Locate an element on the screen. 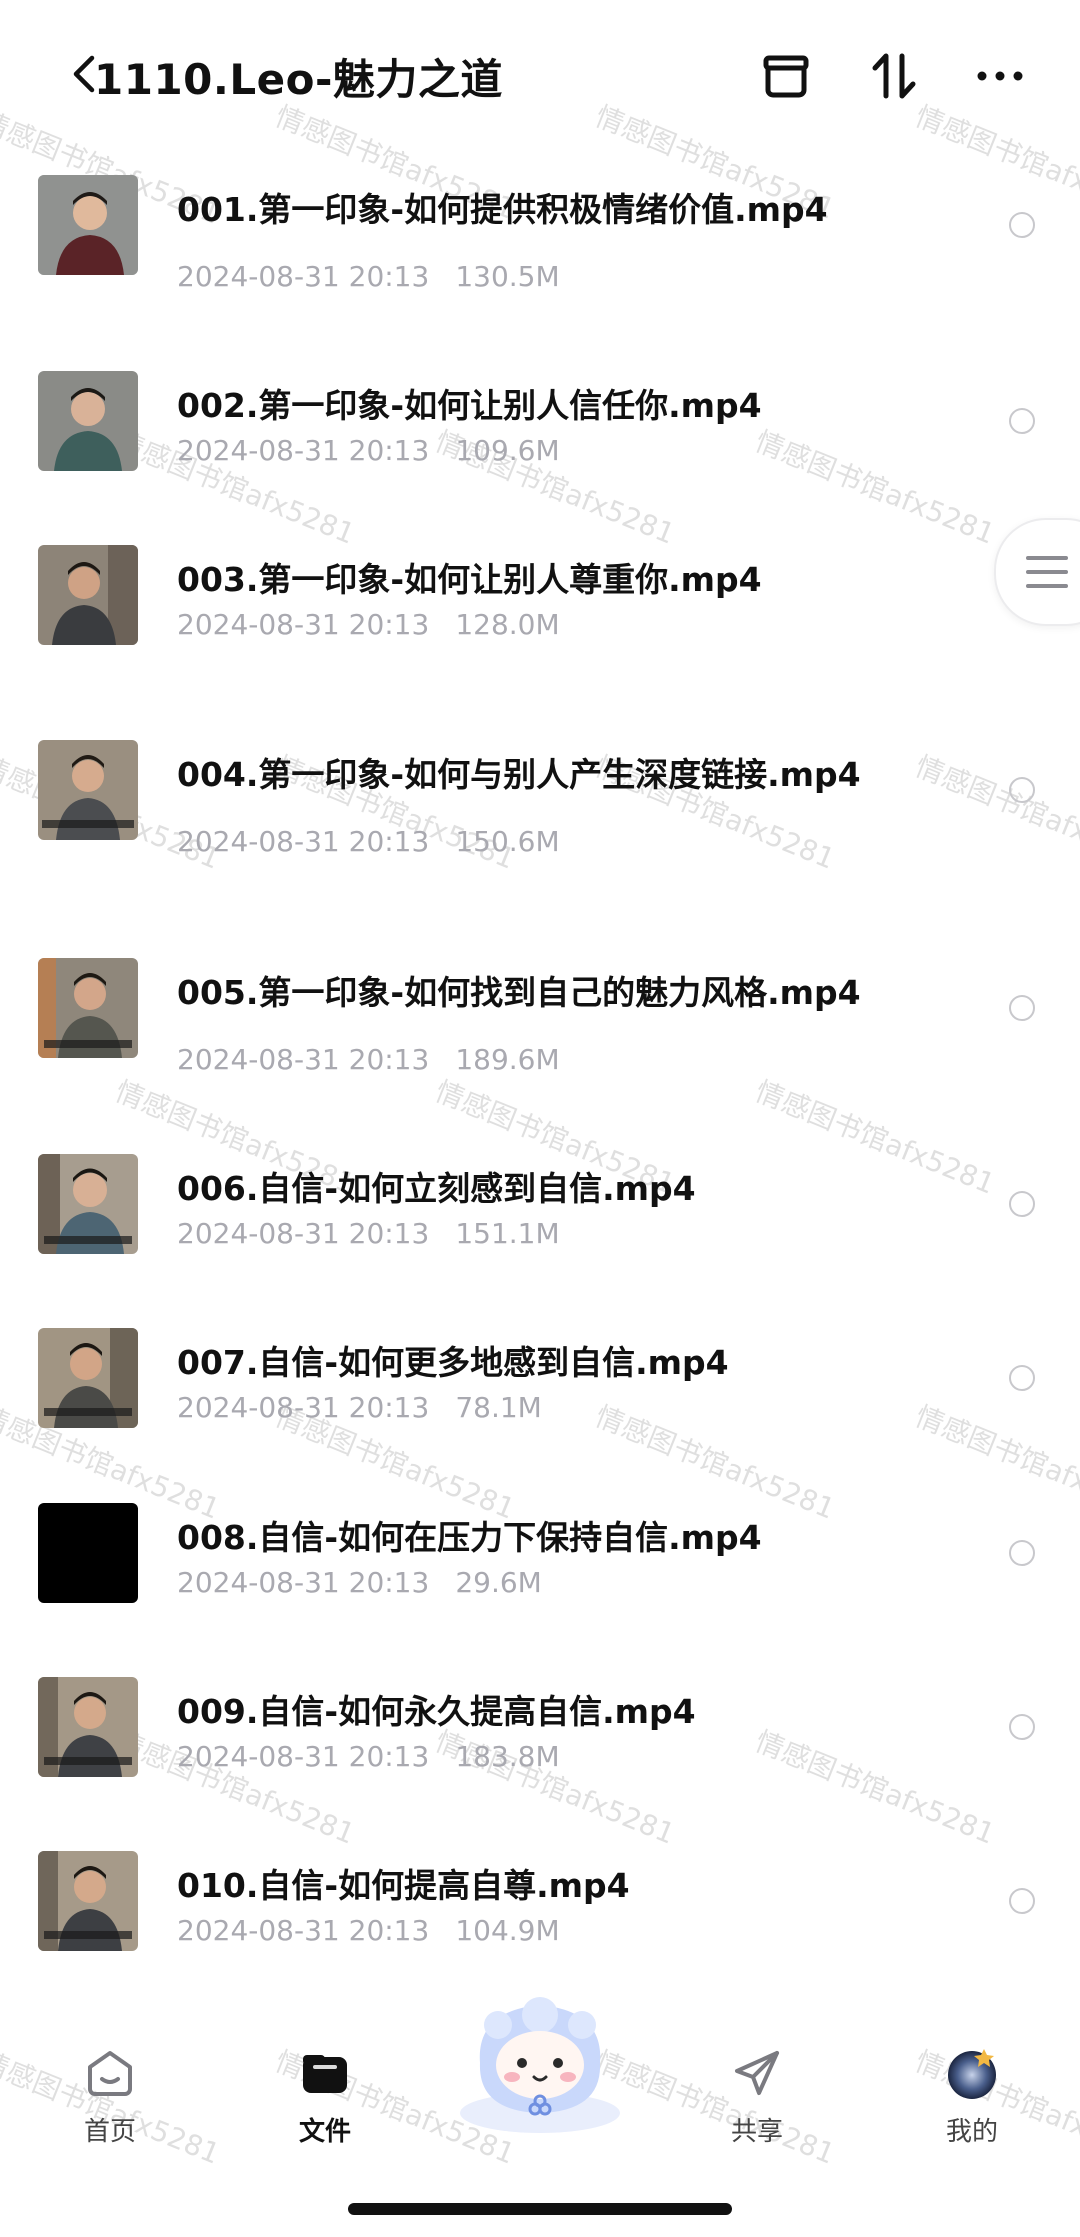 The height and width of the screenshot is (2237, 1080). nav-home-label: 首页 is located at coordinates (109, 2132).